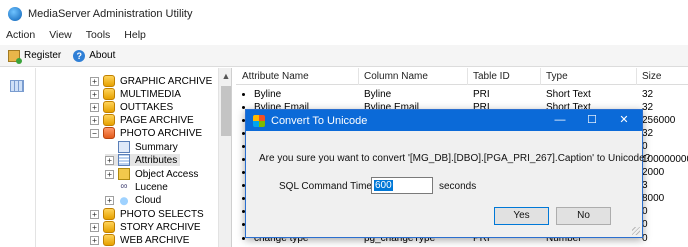 The image size is (688, 247). Describe the element at coordinates (557, 76) in the screenshot. I see `column-header-type: Type` at that location.